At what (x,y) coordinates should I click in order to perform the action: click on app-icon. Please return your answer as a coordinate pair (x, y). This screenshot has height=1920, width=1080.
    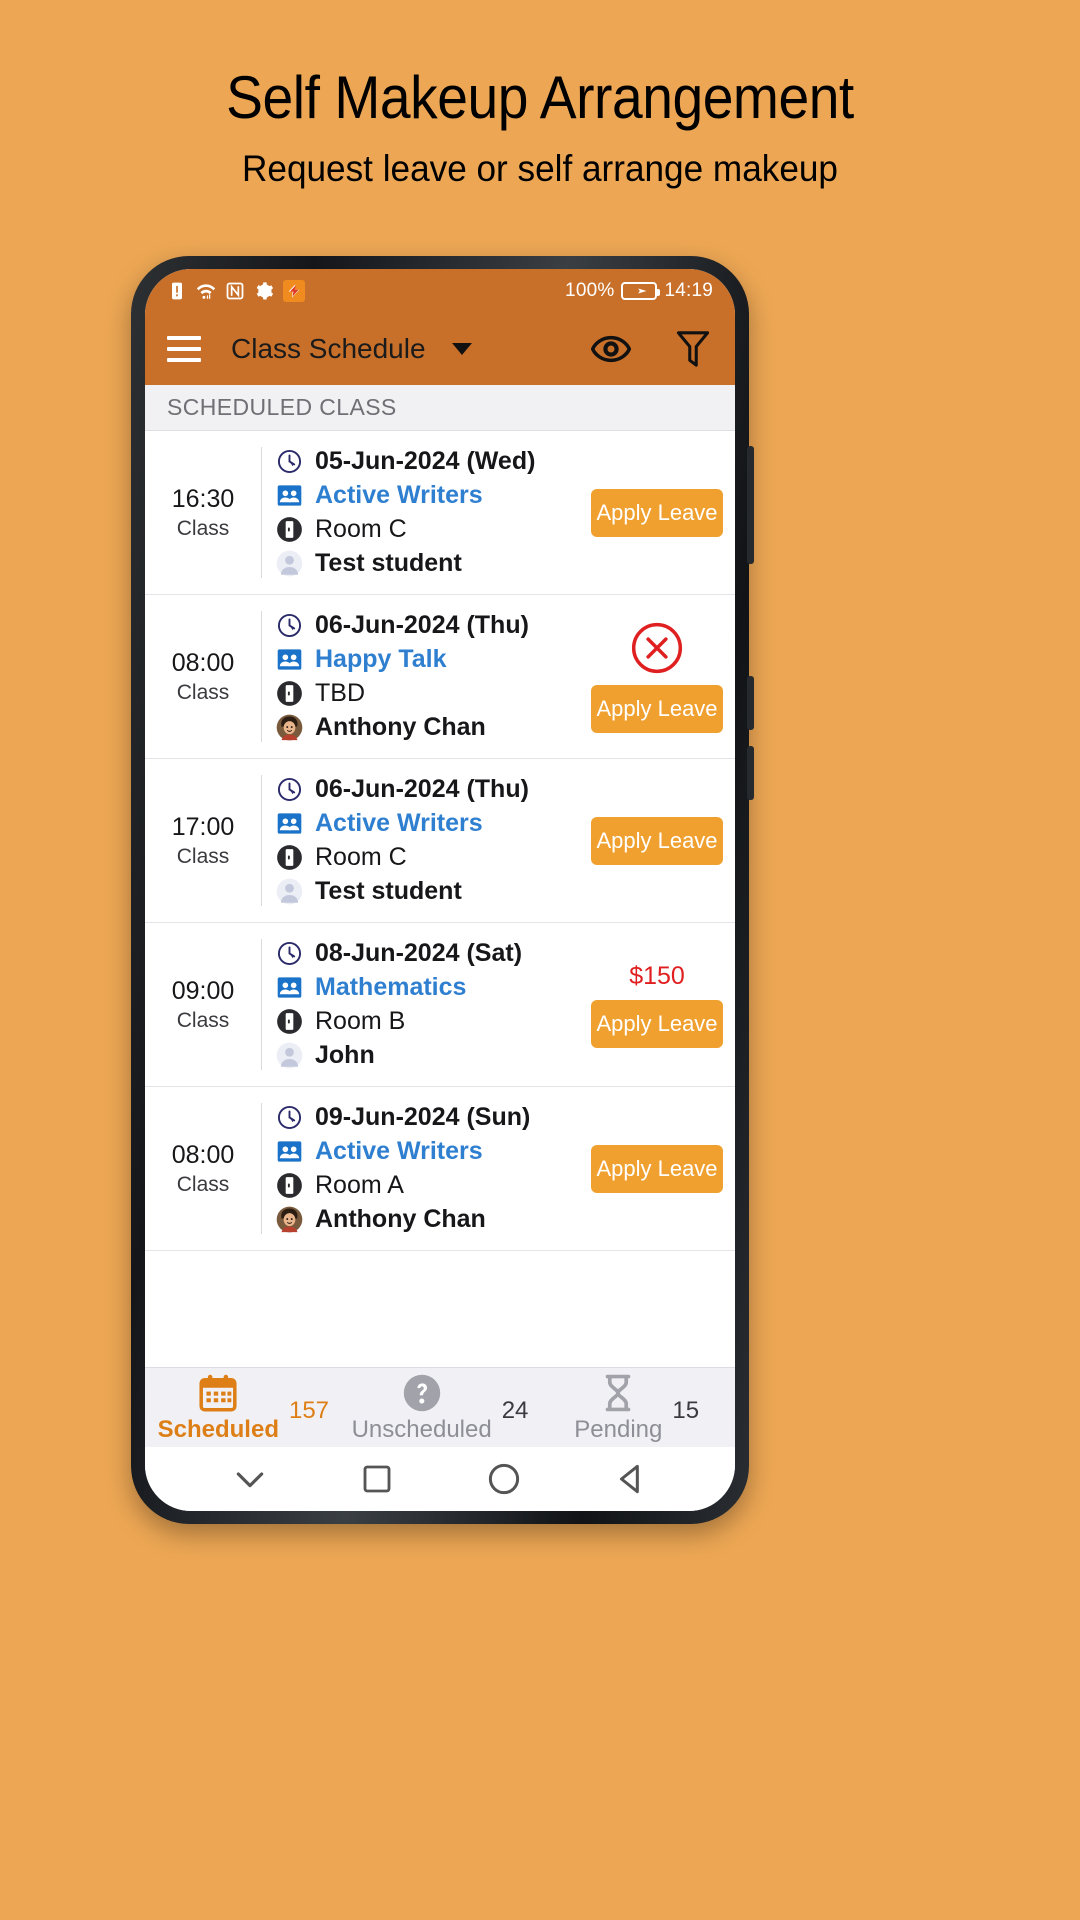
    Looking at the image, I should click on (294, 291).